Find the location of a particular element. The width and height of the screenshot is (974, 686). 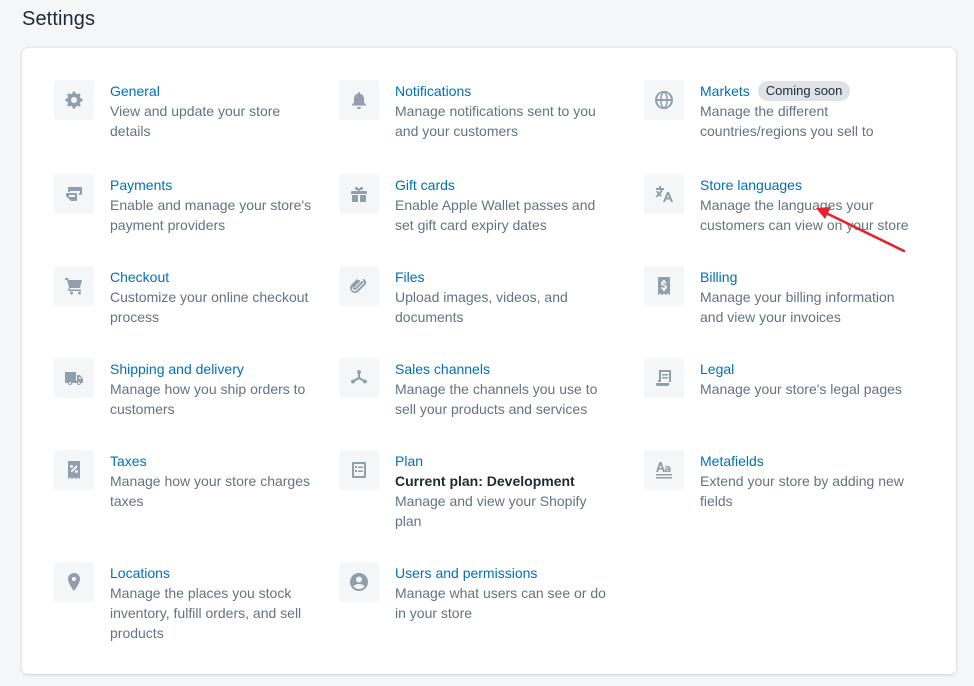

item-description: Manage your store's legal pages is located at coordinates (801, 389).